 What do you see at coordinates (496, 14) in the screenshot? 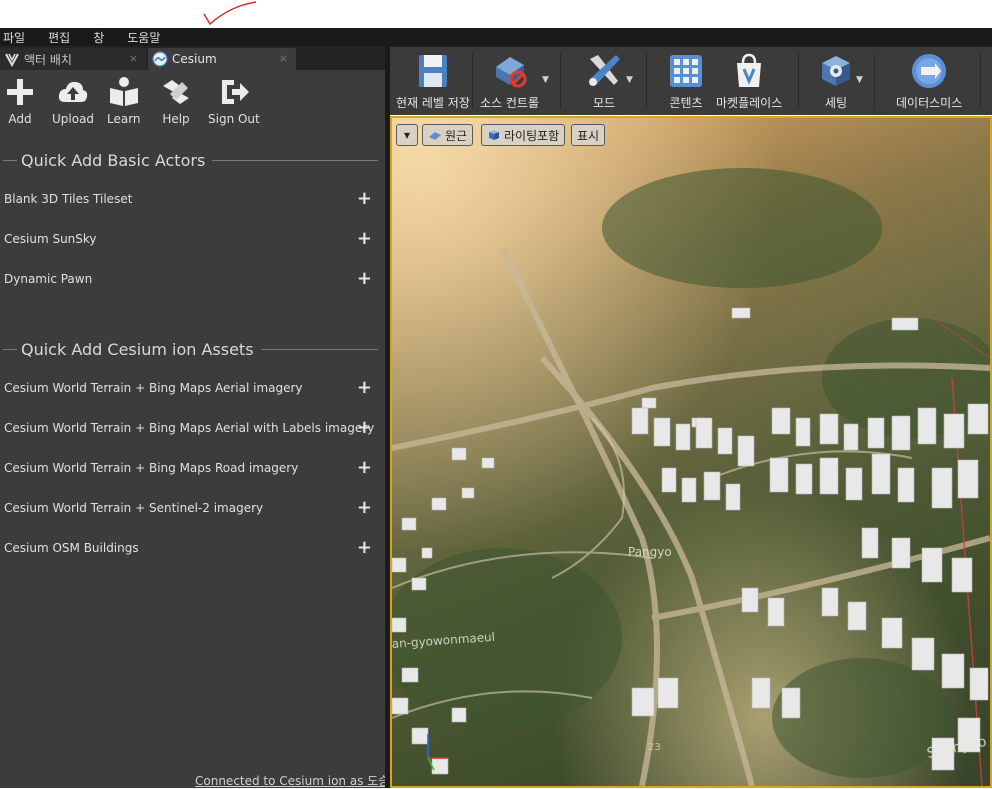
I see `top-margin` at bounding box center [496, 14].